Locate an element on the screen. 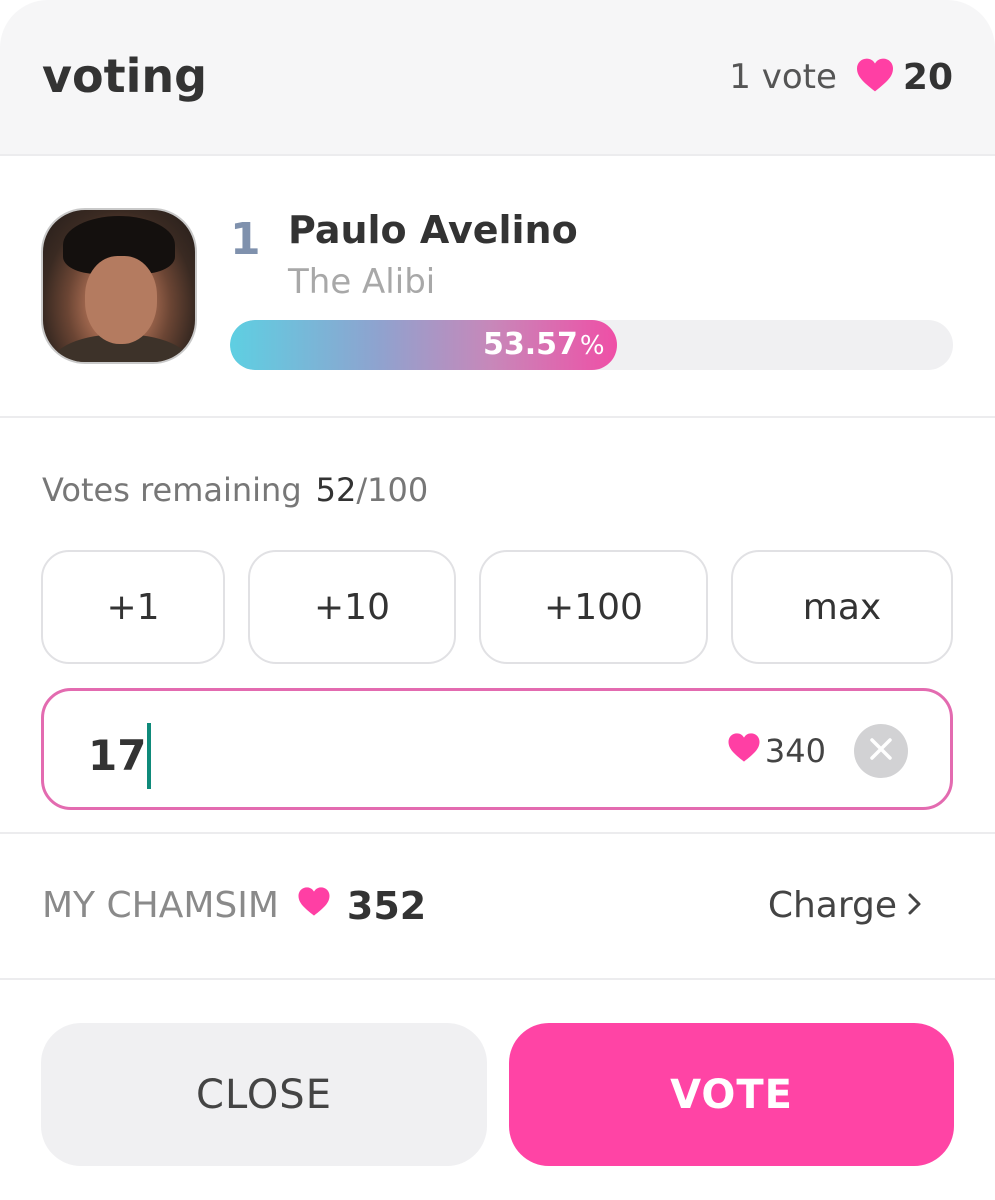 Image resolution: width=995 pixels, height=1200 pixels. wallet-balance: MY CHAMSIM 352 is located at coordinates (234, 906).